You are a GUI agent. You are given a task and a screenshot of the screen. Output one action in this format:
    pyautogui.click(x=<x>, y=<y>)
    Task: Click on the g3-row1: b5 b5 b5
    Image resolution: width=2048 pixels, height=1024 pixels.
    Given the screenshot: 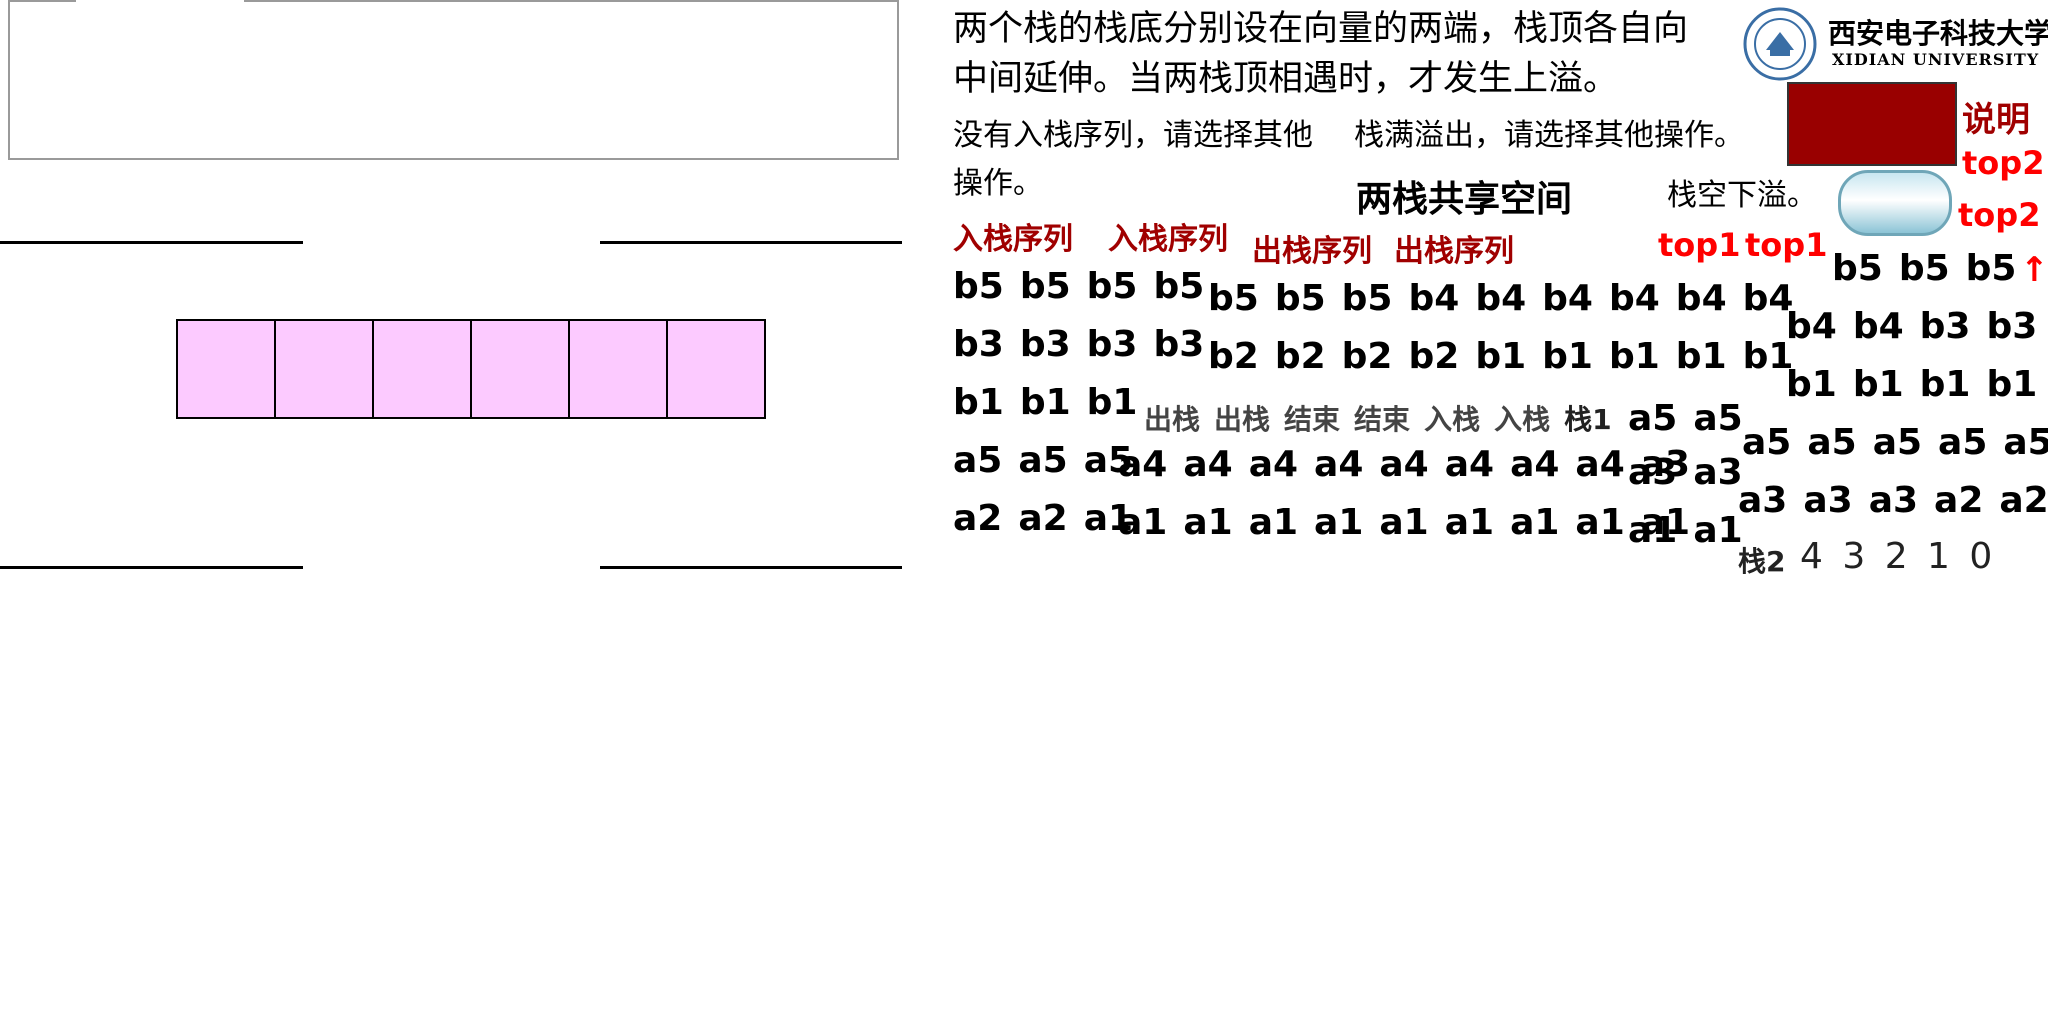 What is the action you would take?
    pyautogui.click(x=1932, y=268)
    